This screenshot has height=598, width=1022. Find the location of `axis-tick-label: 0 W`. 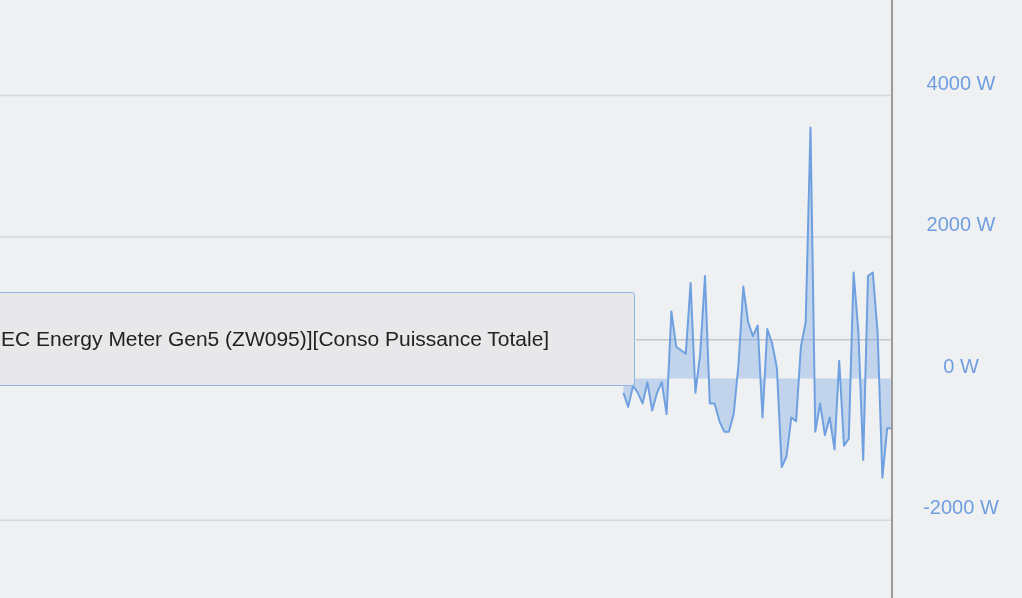

axis-tick-label: 0 W is located at coordinates (961, 365).